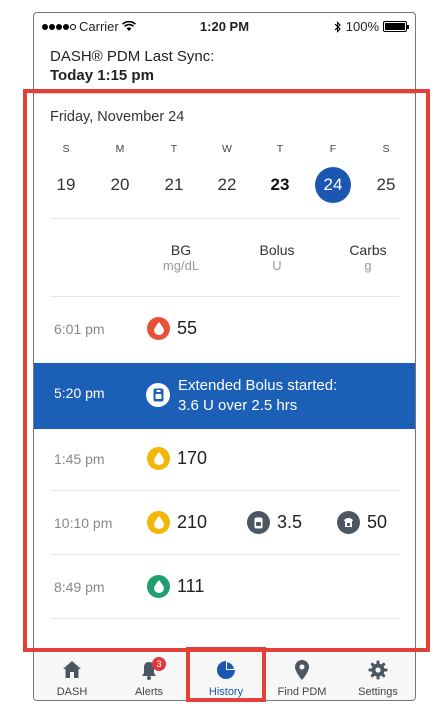 This screenshot has height=713, width=447. Describe the element at coordinates (337, 26) in the screenshot. I see `bluetooth-icon` at that location.